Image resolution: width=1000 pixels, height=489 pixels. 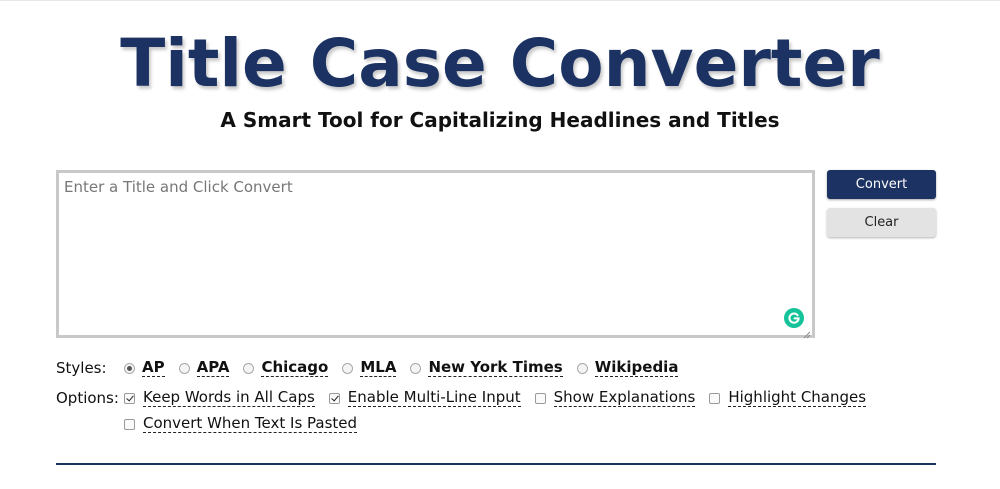 What do you see at coordinates (334, 398) in the screenshot?
I see `checkbox-multi-line` at bounding box center [334, 398].